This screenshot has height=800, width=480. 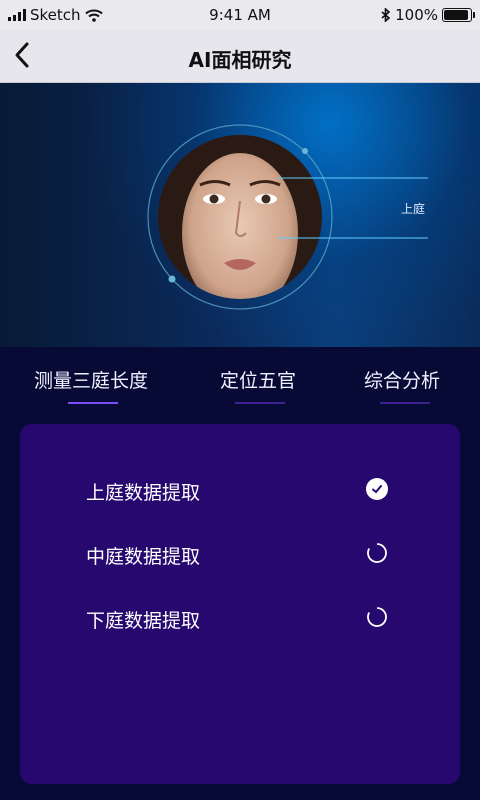 I want to click on ring-node-bottom, so click(x=172, y=279).